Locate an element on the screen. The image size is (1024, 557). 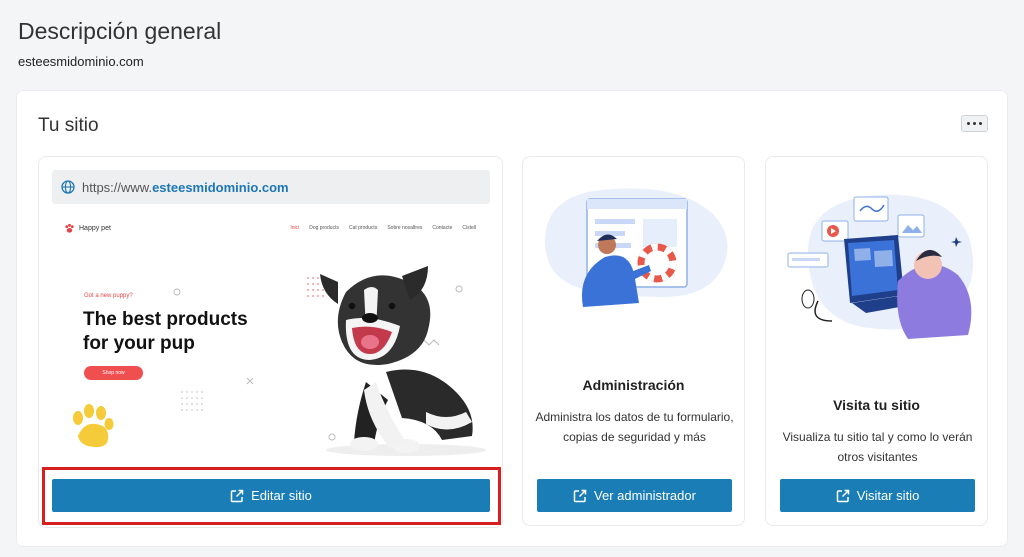
paw-print-icon is located at coordinates (93, 426).